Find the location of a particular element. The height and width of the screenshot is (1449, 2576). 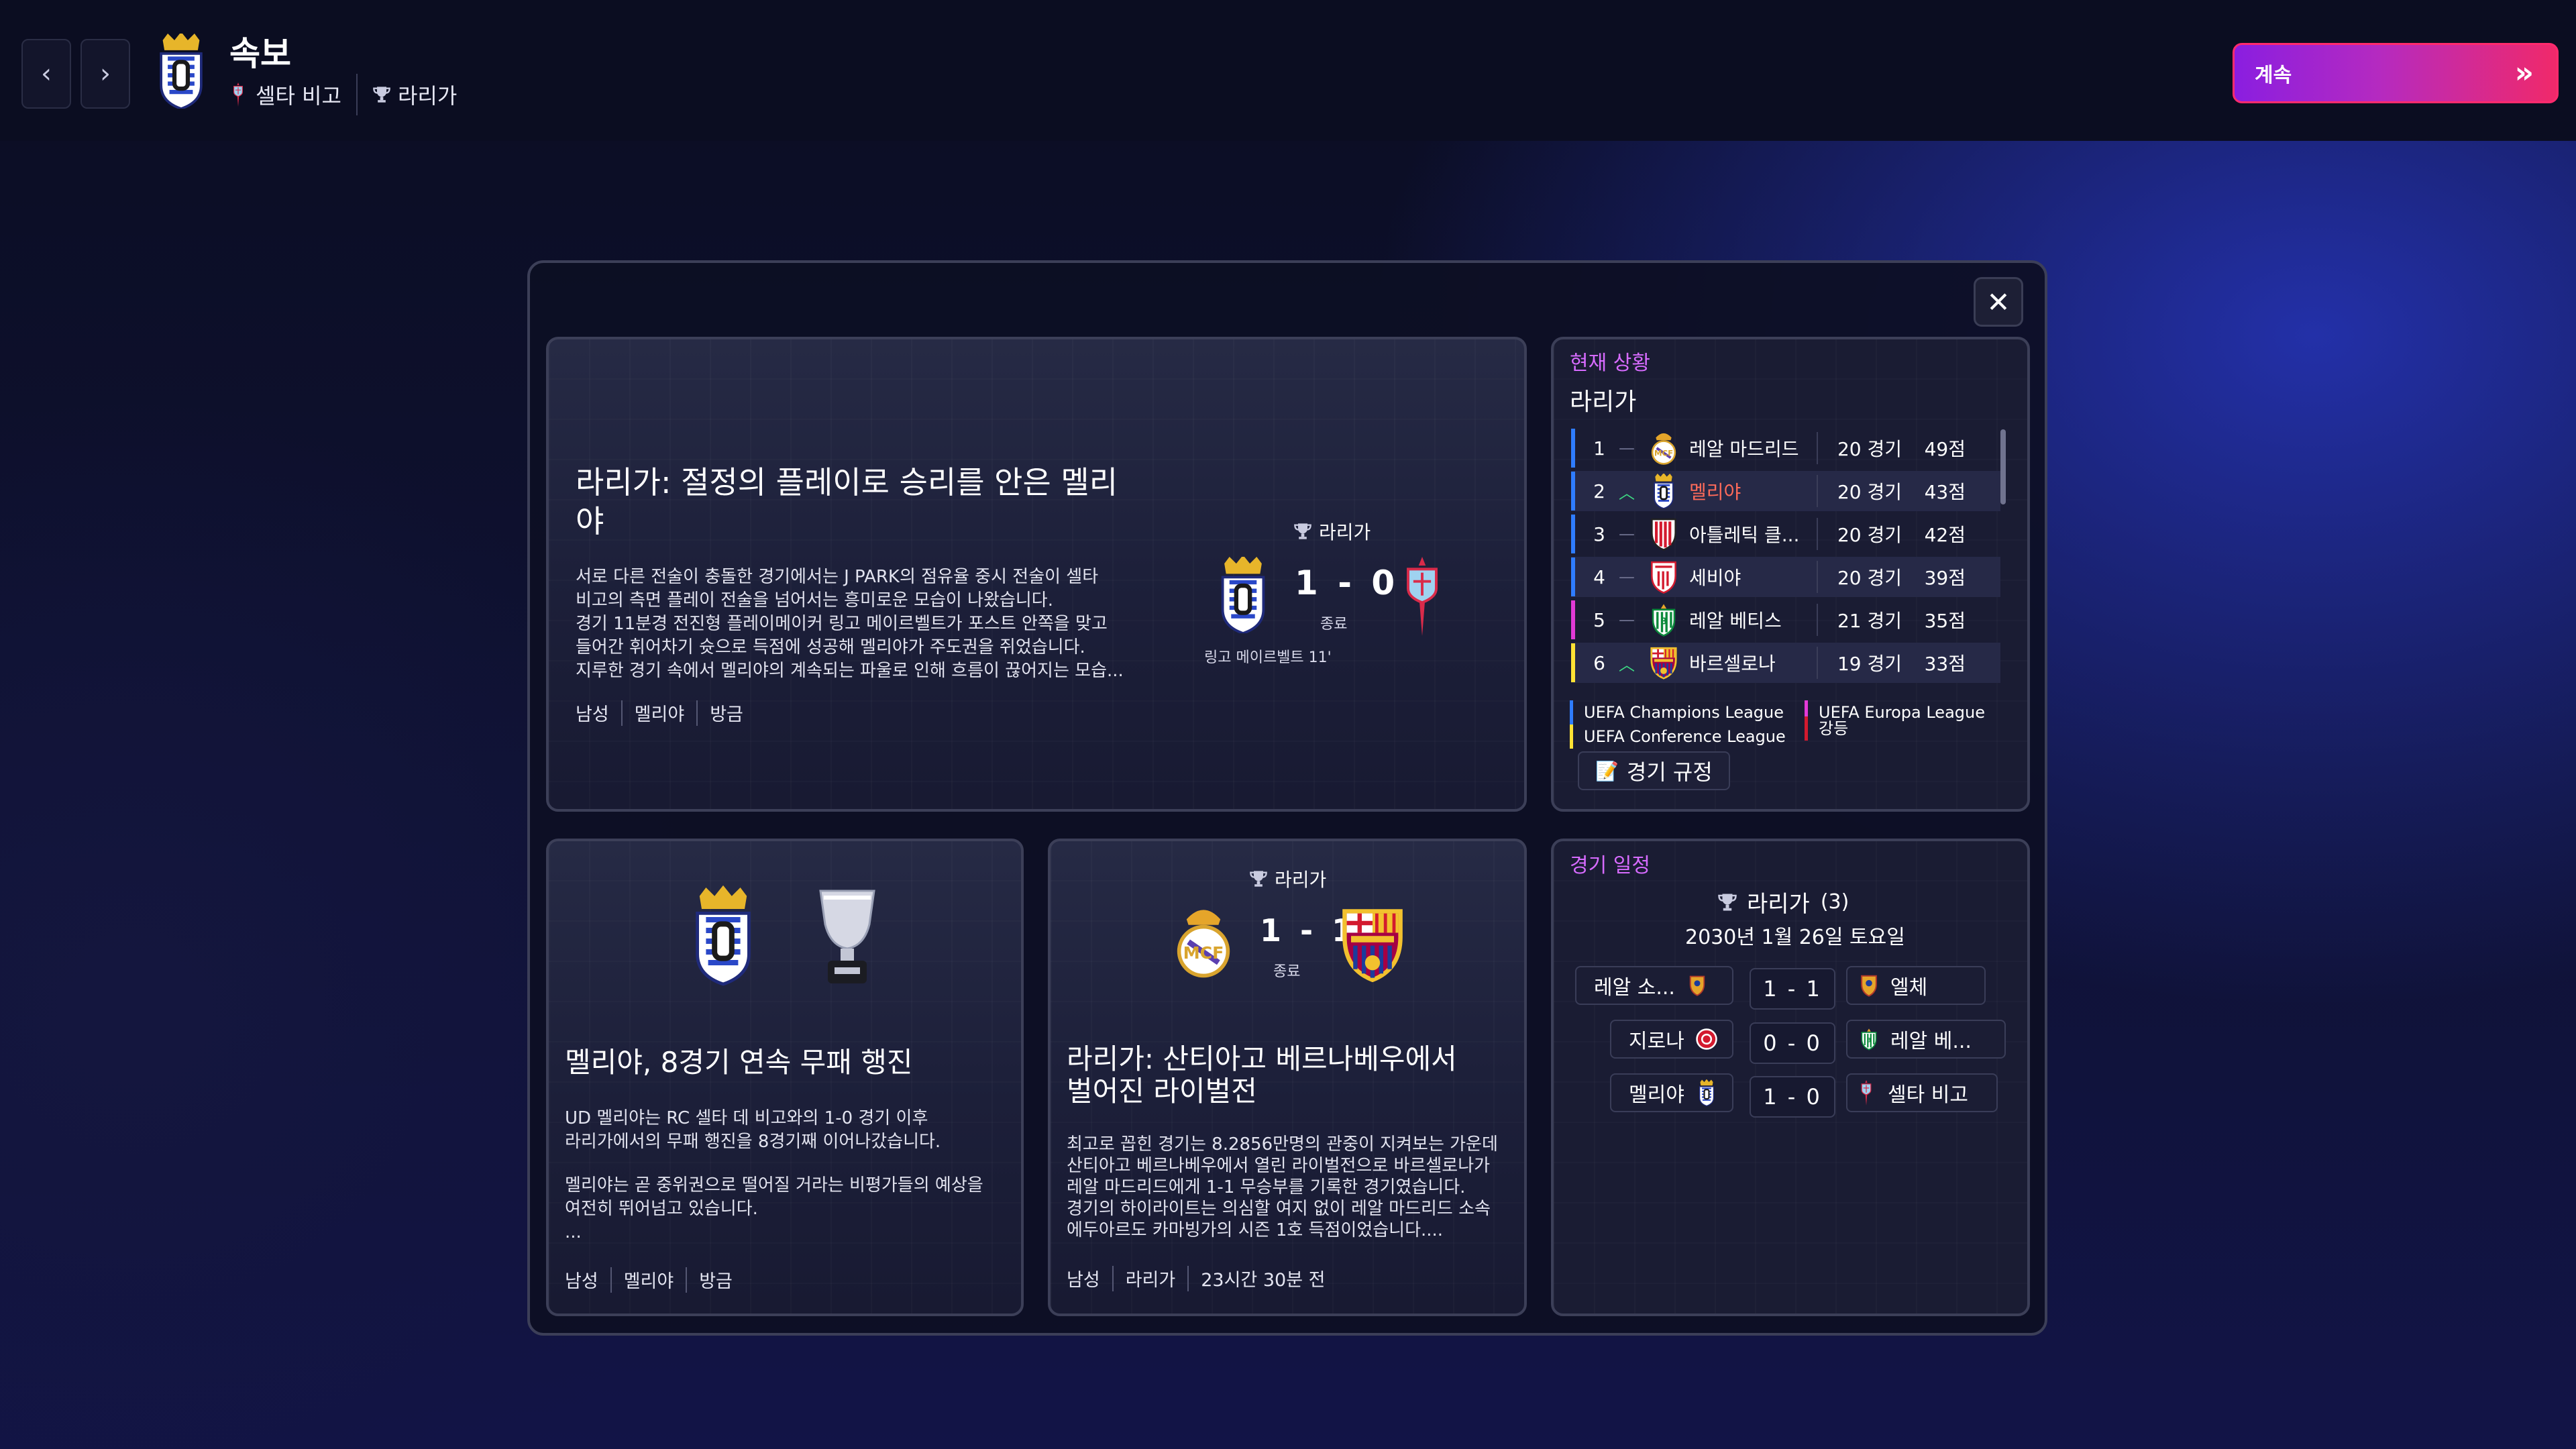

divider is located at coordinates (357, 94).